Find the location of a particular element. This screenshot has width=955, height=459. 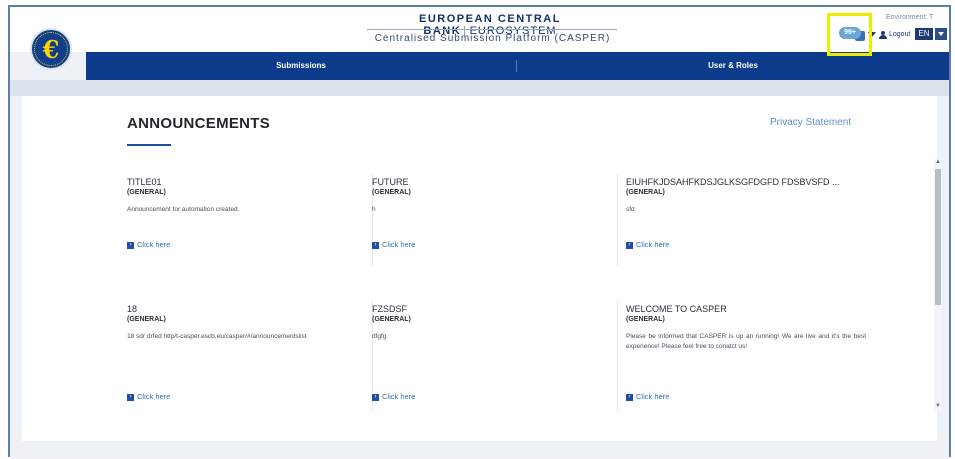

ecb-logo-icon: € is located at coordinates (51, 49).